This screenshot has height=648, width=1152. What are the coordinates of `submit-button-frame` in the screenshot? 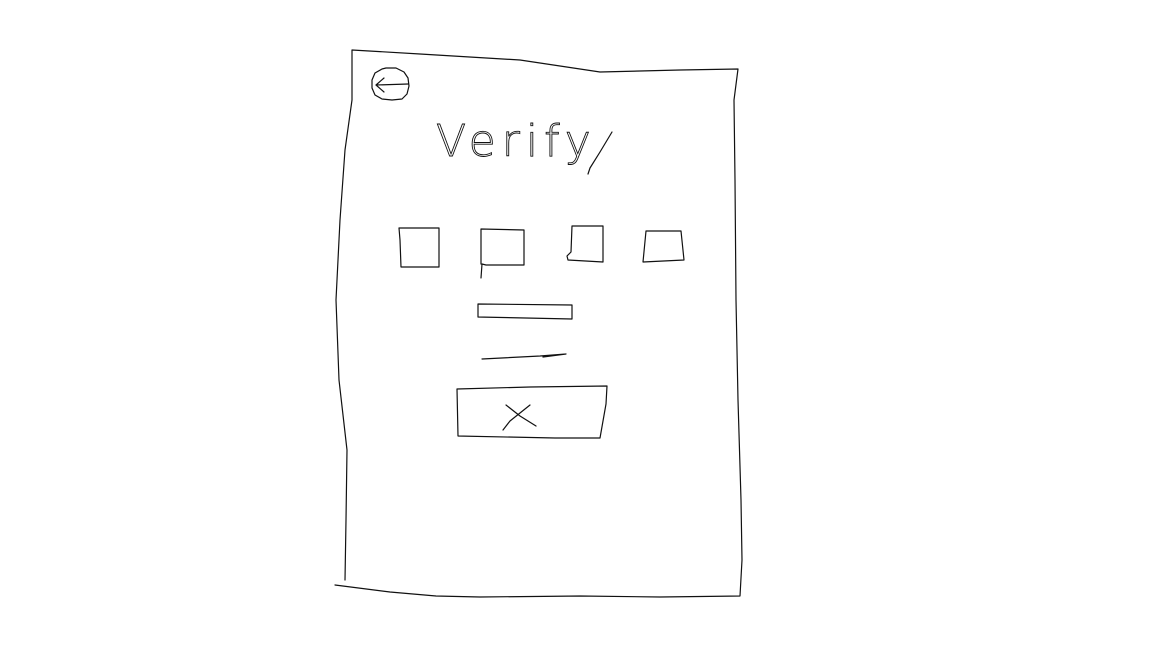 It's located at (532, 412).